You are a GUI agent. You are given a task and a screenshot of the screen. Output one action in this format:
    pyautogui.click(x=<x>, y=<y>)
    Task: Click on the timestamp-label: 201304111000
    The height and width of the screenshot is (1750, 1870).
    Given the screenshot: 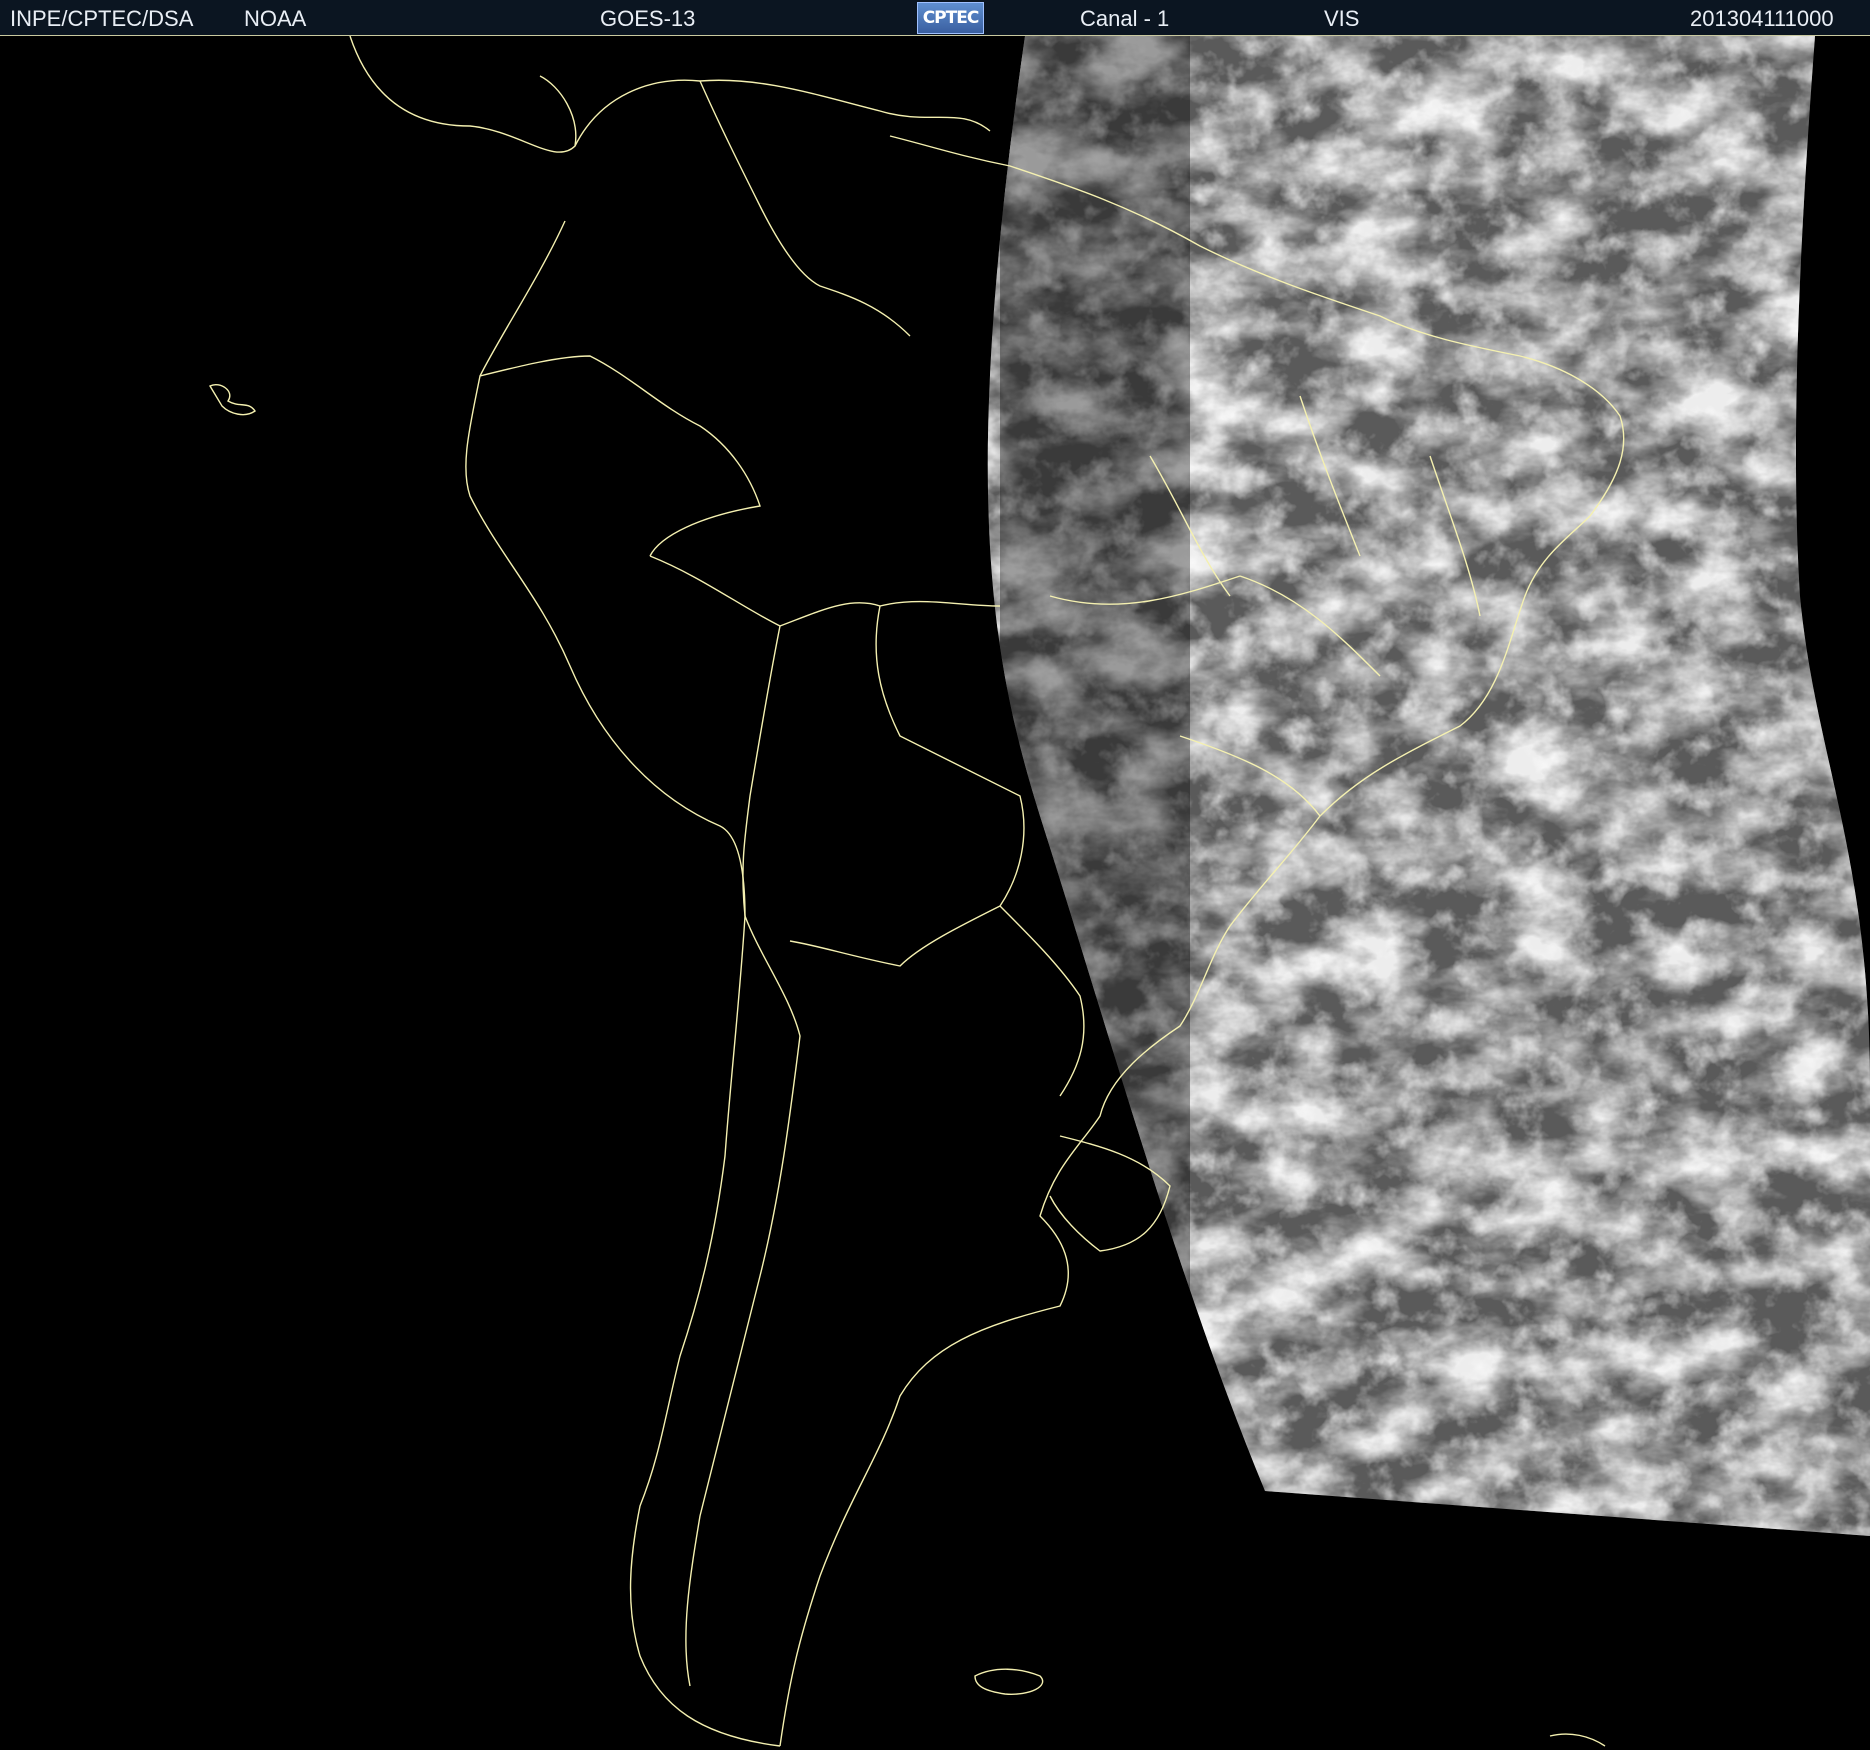 What is the action you would take?
    pyautogui.click(x=1762, y=18)
    